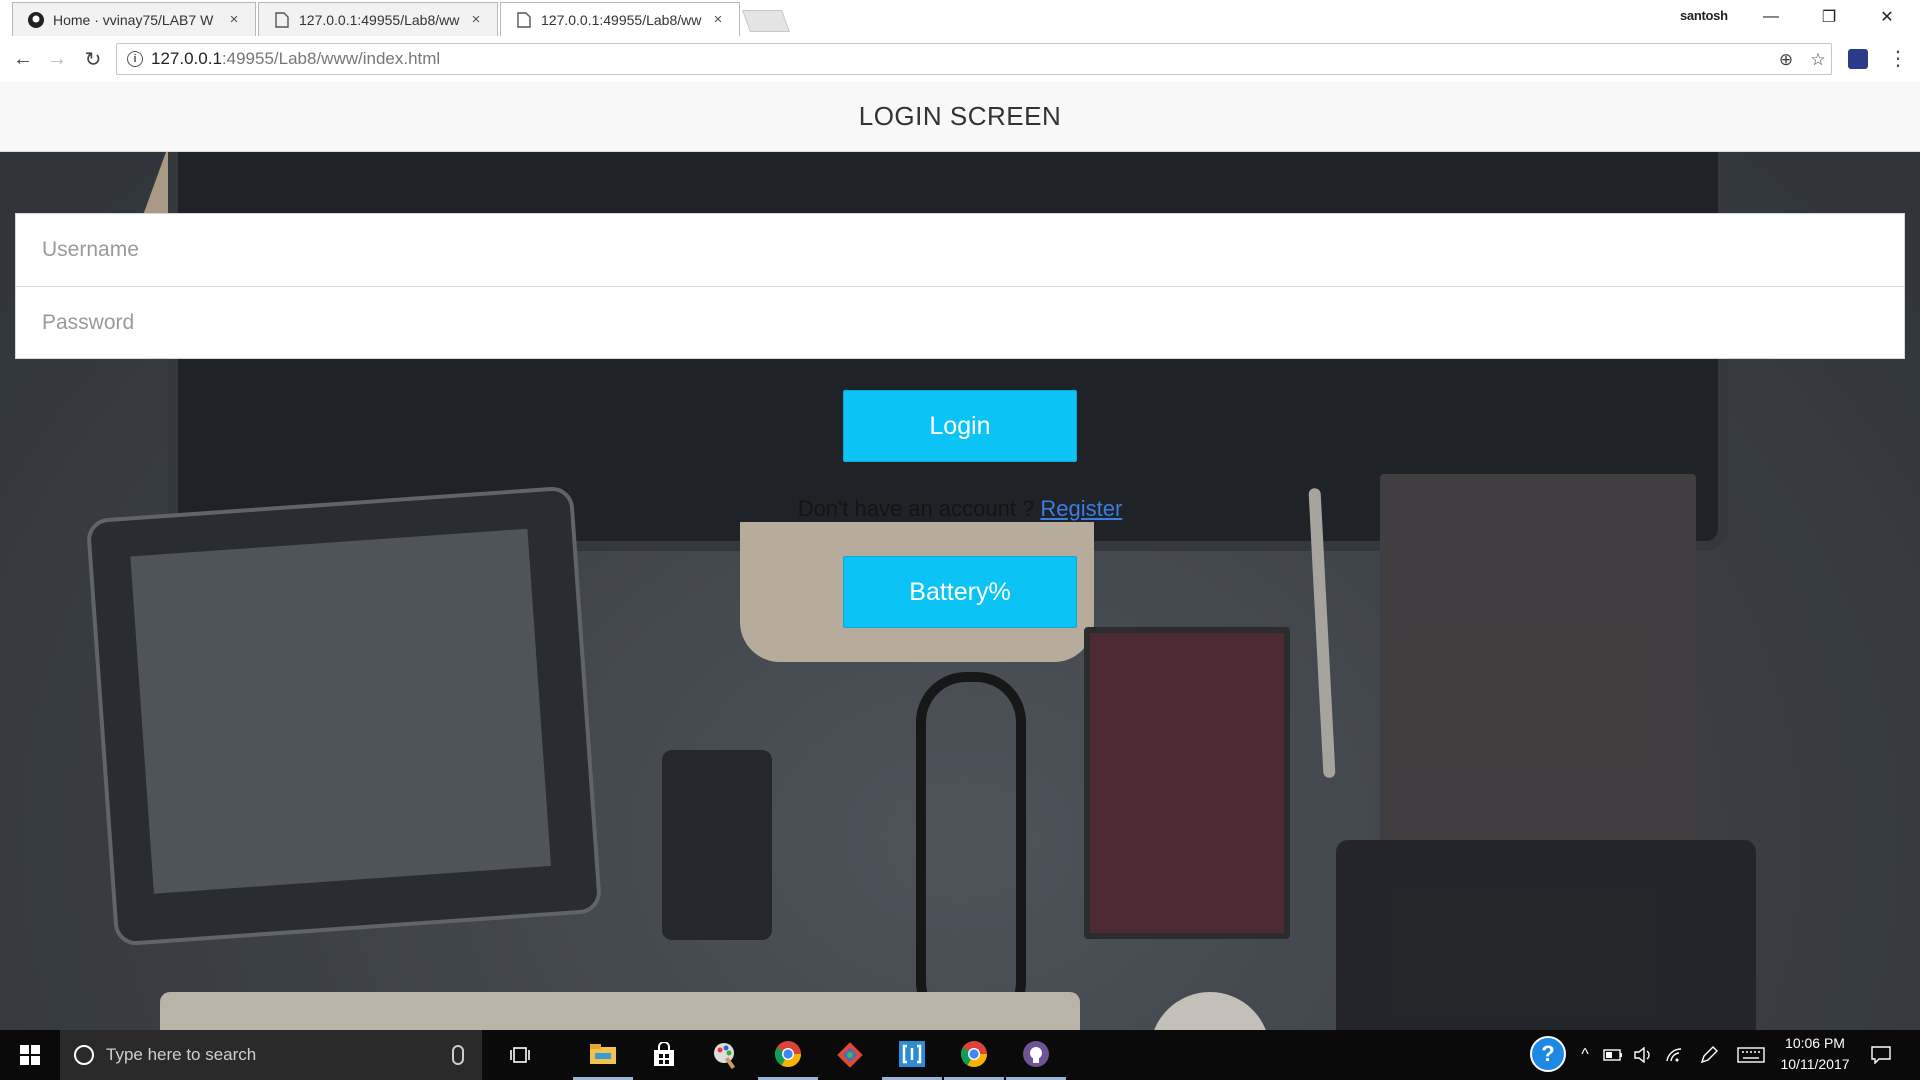  Describe the element at coordinates (1643, 1055) in the screenshot. I see `volume-icon` at that location.